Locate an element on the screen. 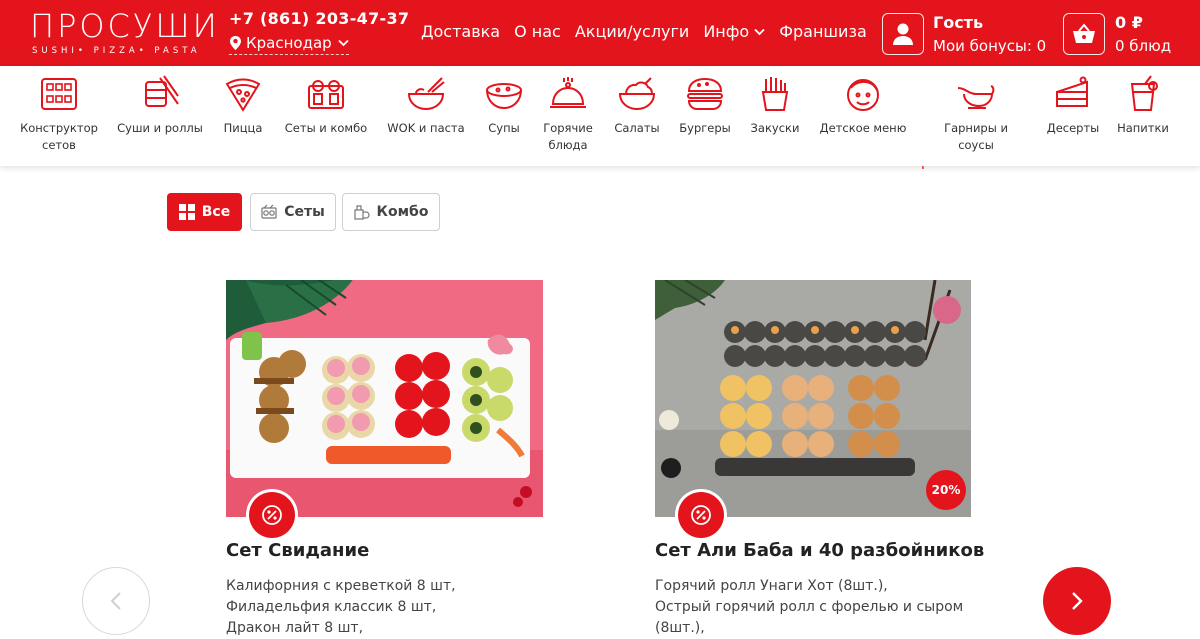 Image resolution: width=1200 pixels, height=639 pixels. nav-label: Акции/услуги is located at coordinates (632, 31).